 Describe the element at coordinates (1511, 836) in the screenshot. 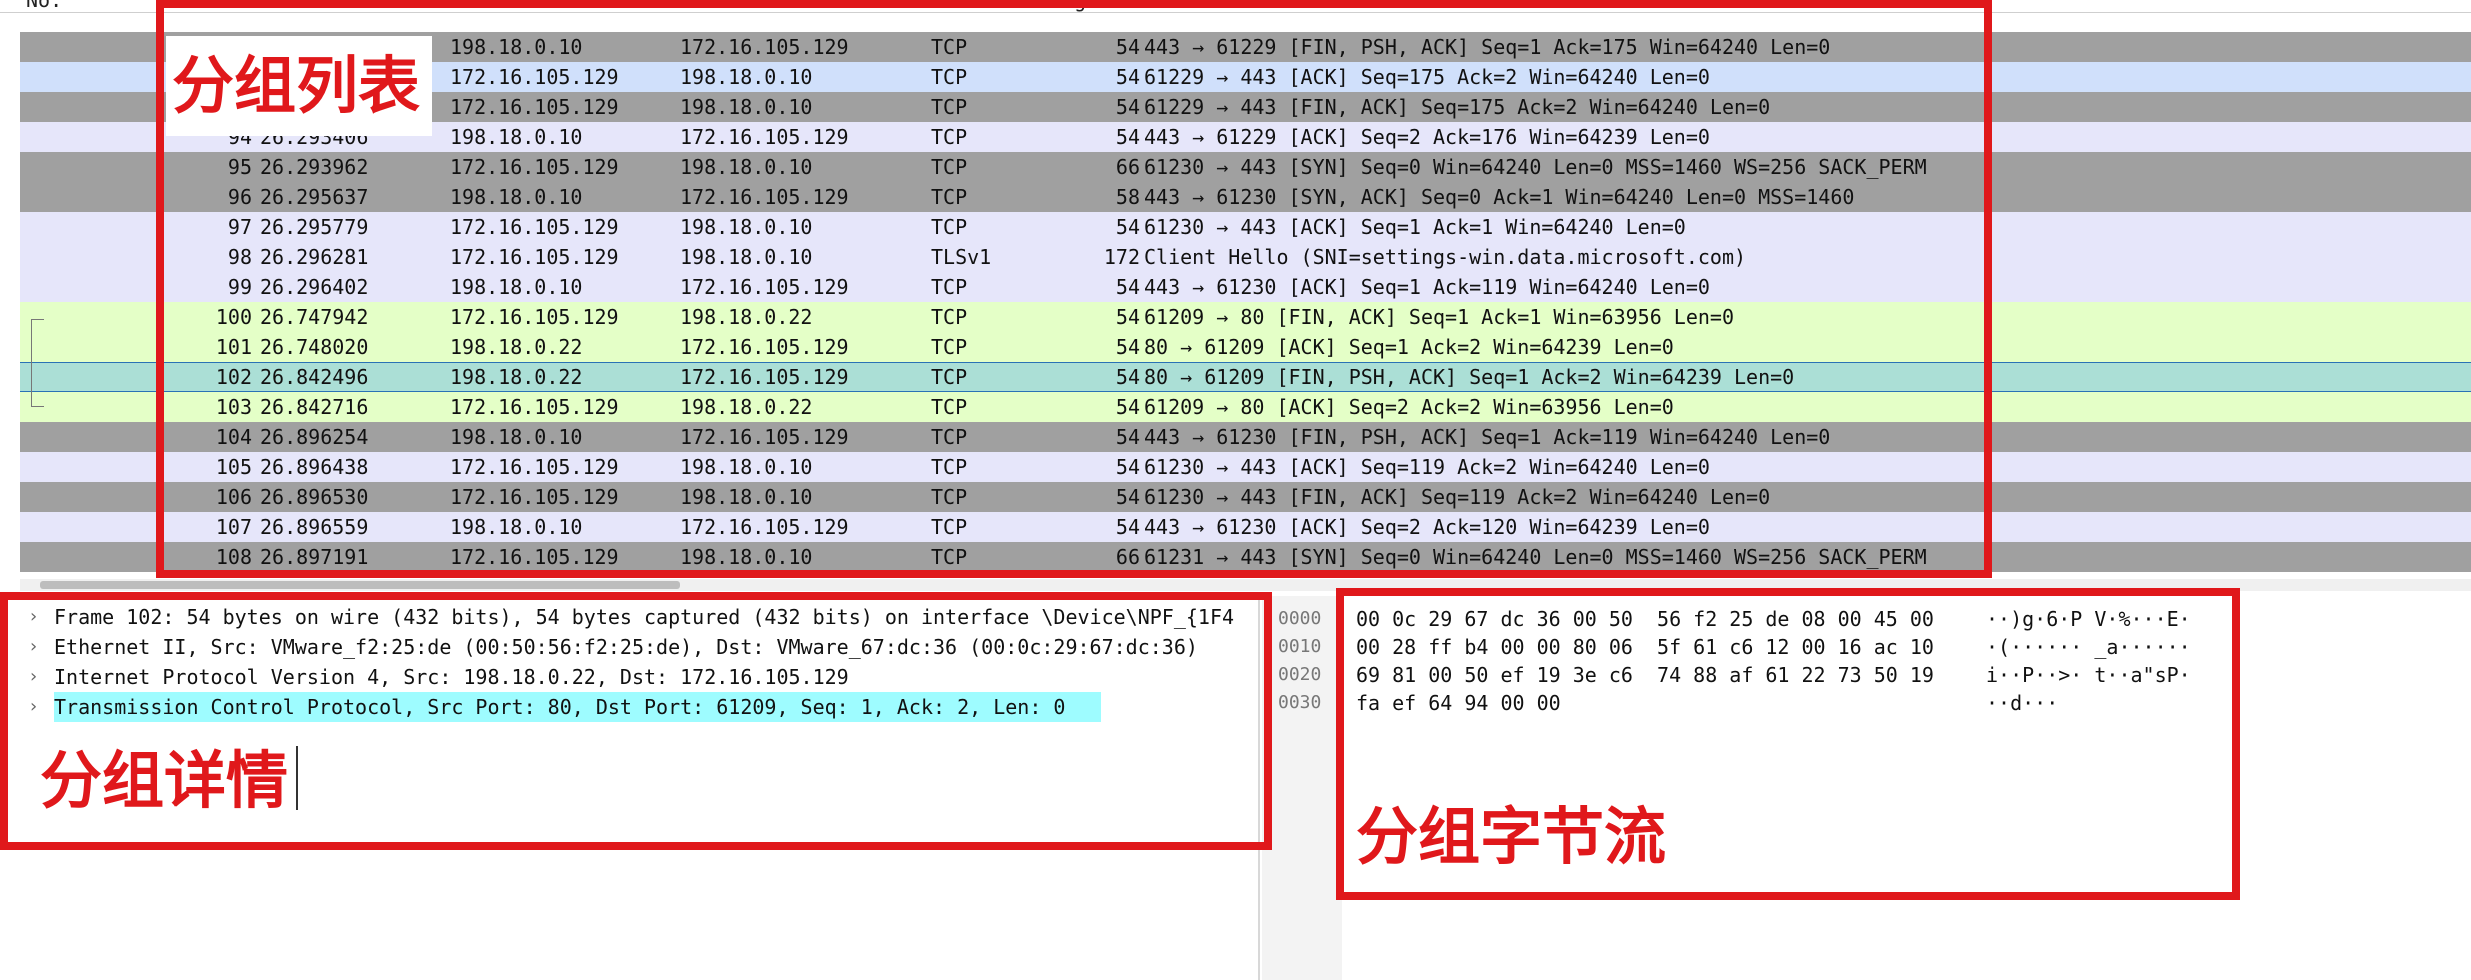

I see `annotation-label-packet-bytes: 分组字节流` at that location.